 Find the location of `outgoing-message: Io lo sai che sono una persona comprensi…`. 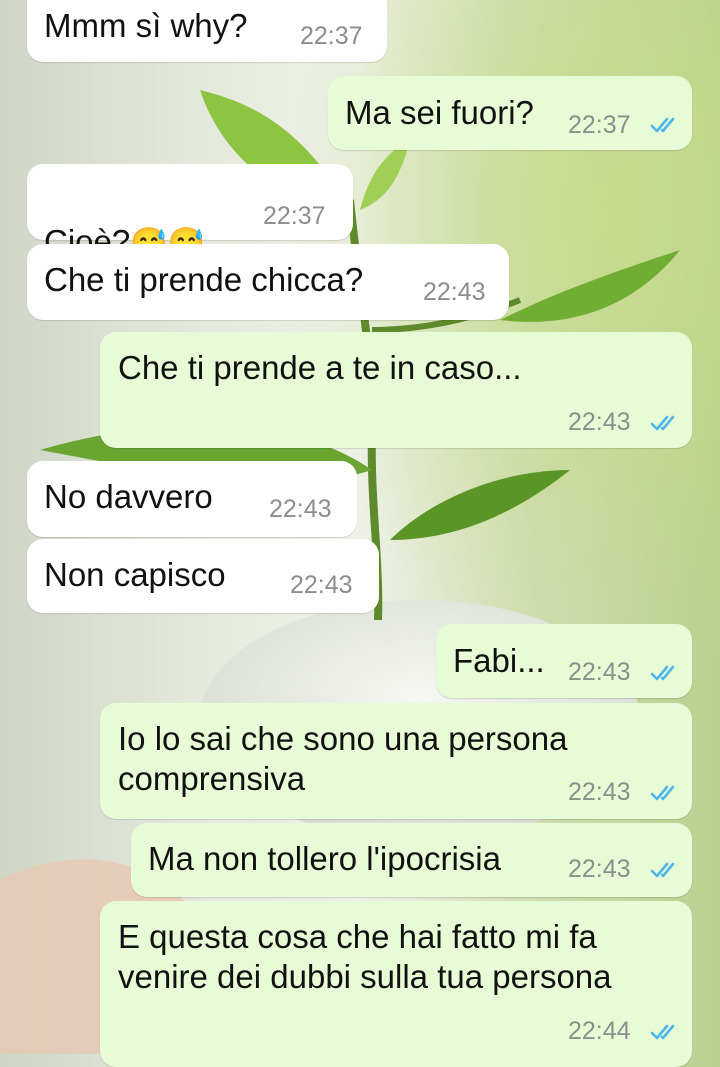

outgoing-message: Io lo sai che sono una persona comprensi… is located at coordinates (396, 761).